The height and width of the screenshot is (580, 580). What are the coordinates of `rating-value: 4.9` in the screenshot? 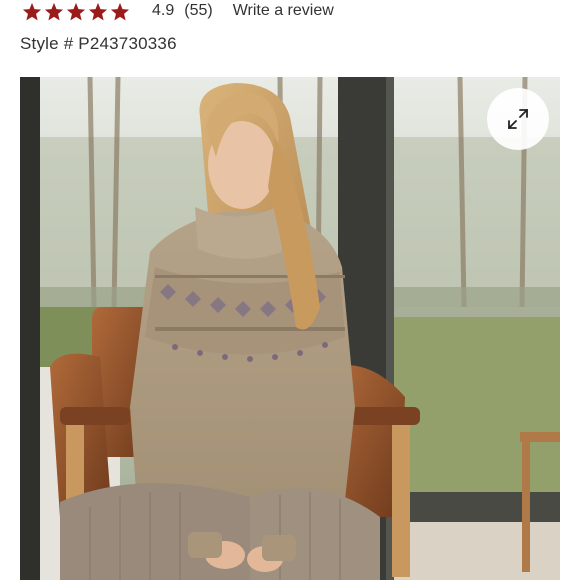 It's located at (163, 10).